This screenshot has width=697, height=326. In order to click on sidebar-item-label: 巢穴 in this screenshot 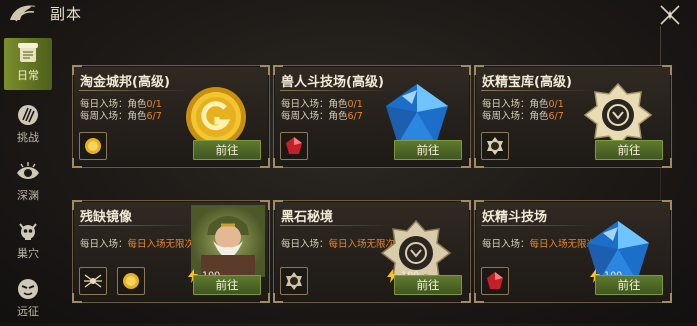, I will do `click(28, 253)`.